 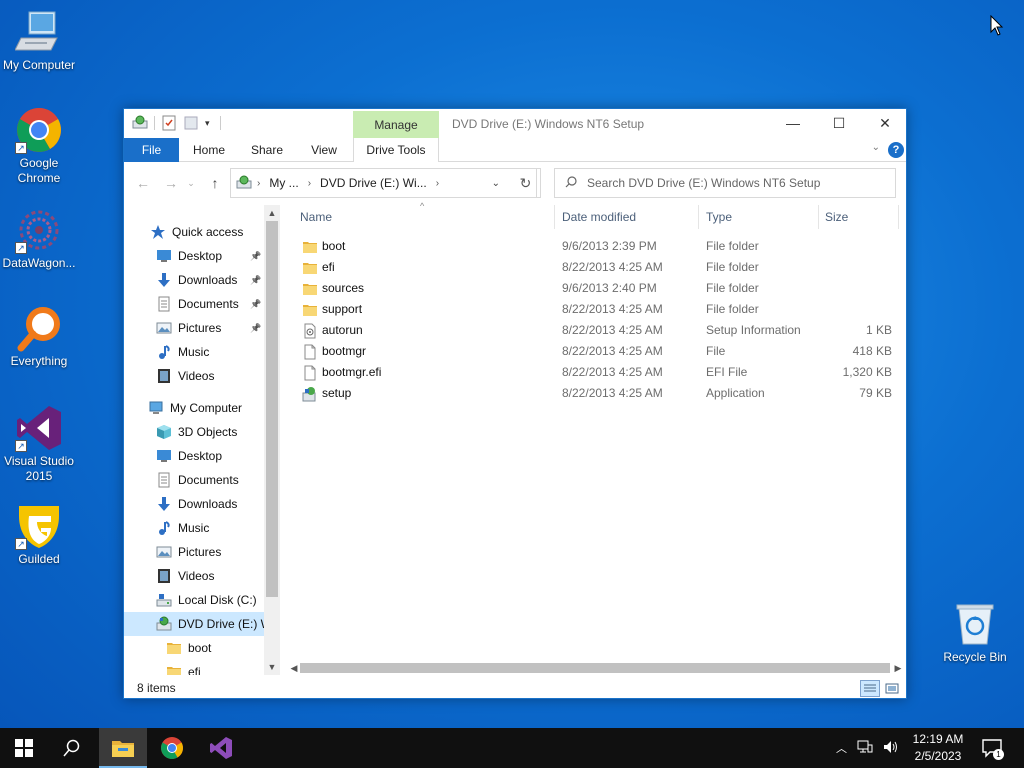 I want to click on desktop-icon-guilded: ↗ Guilded, so click(x=39, y=534).